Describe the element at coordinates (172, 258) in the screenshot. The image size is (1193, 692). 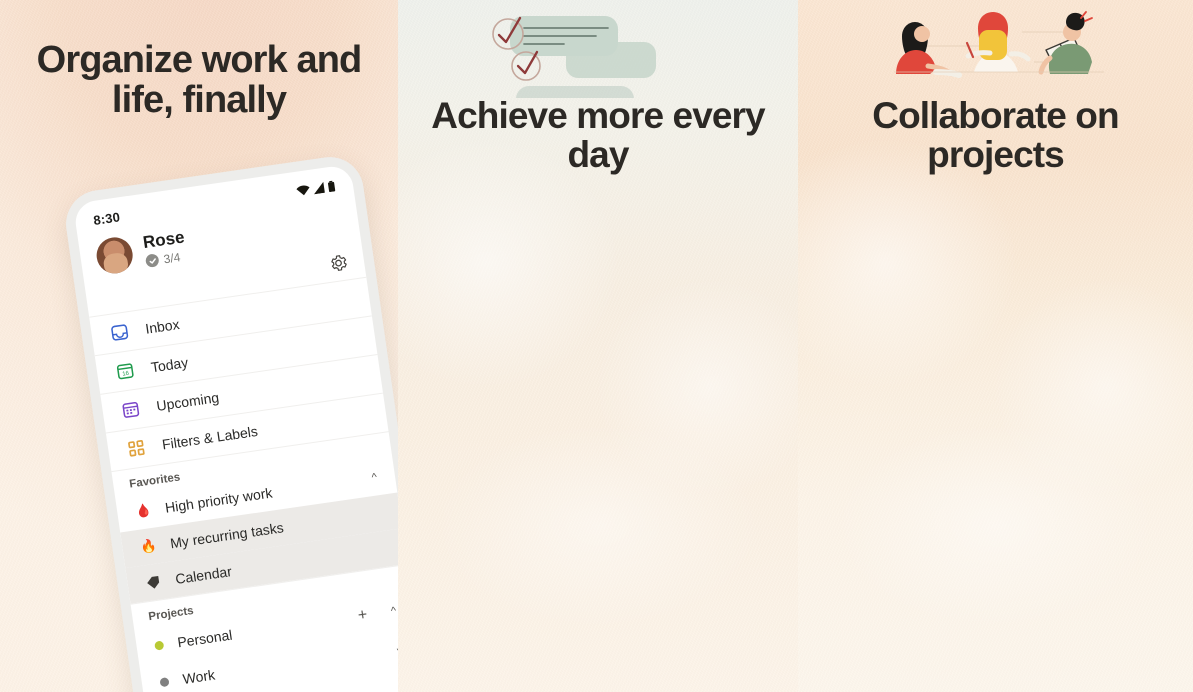
I see `user-progress-text: 3/4` at that location.